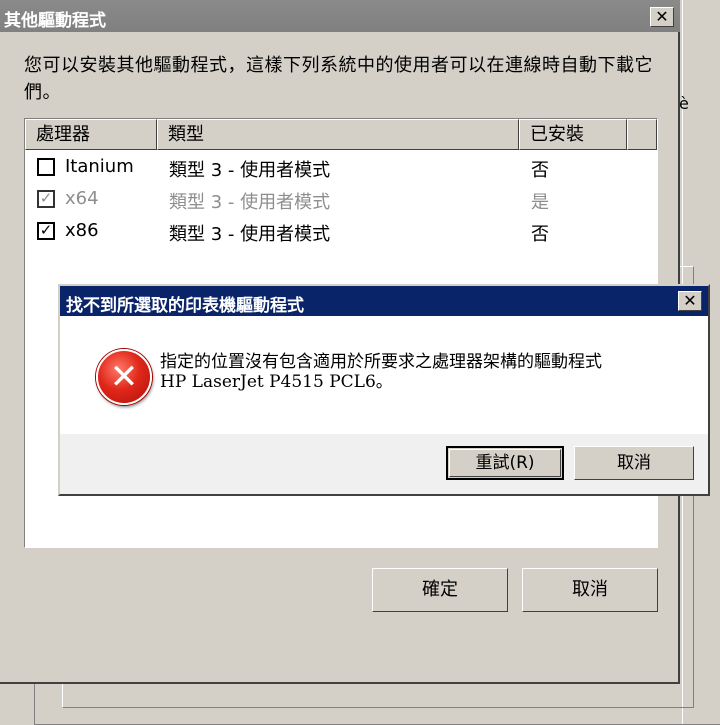 The image size is (720, 725). I want to click on column-header-processor: 處理器, so click(91, 134).